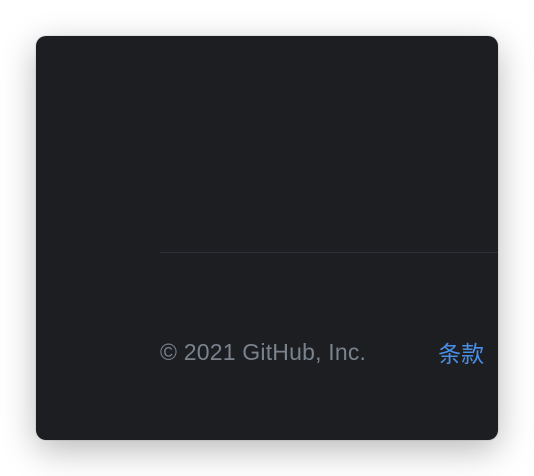  I want to click on footer-divider, so click(329, 252).